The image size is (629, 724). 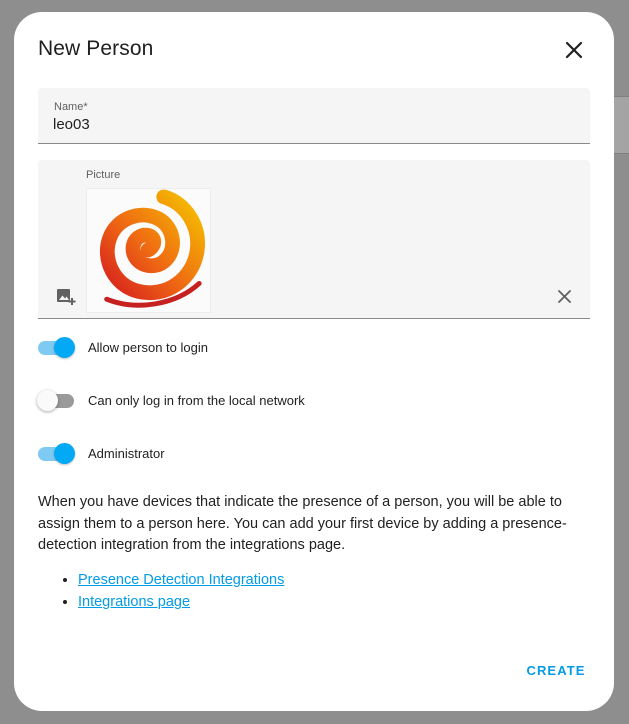 I want to click on add-picture-button, so click(x=66, y=296).